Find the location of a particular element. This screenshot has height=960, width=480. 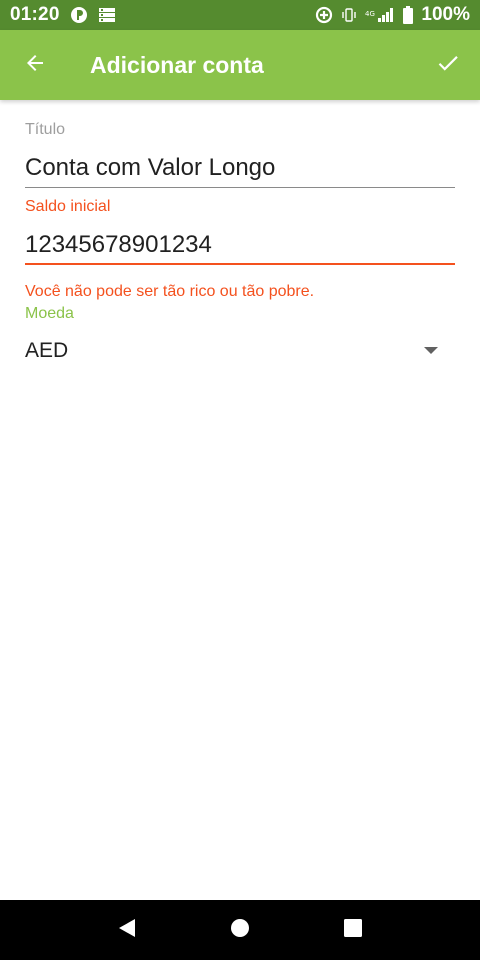

nav-back-button is located at coordinates (127, 930).